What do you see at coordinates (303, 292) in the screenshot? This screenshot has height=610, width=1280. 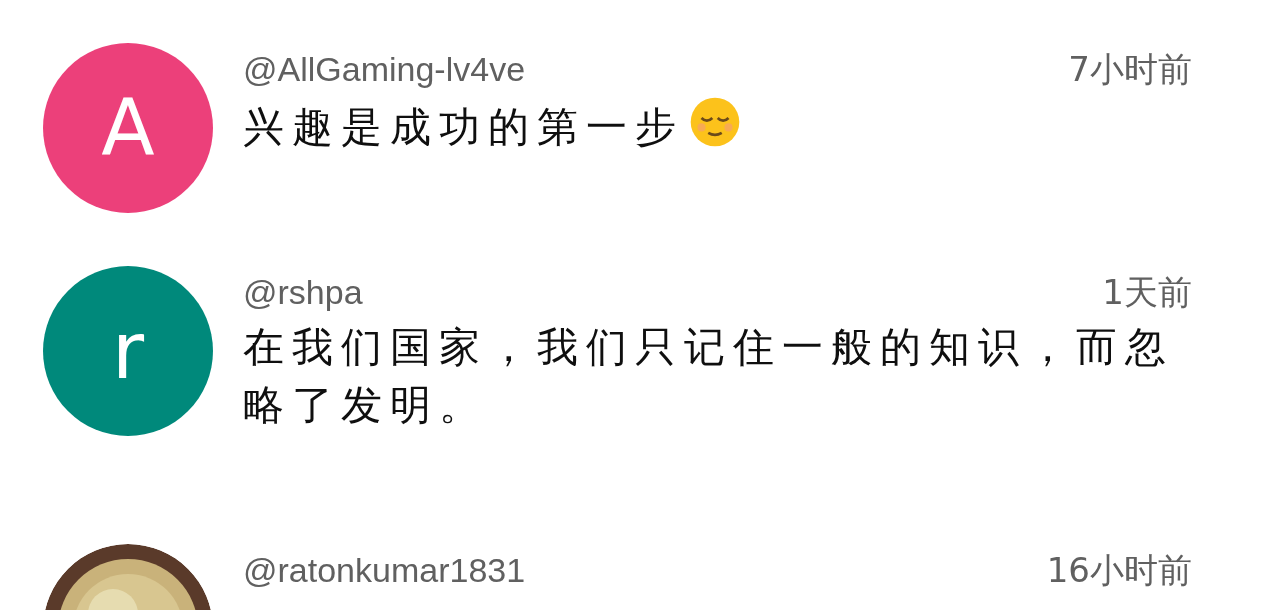 I see `username: @rshpa` at bounding box center [303, 292].